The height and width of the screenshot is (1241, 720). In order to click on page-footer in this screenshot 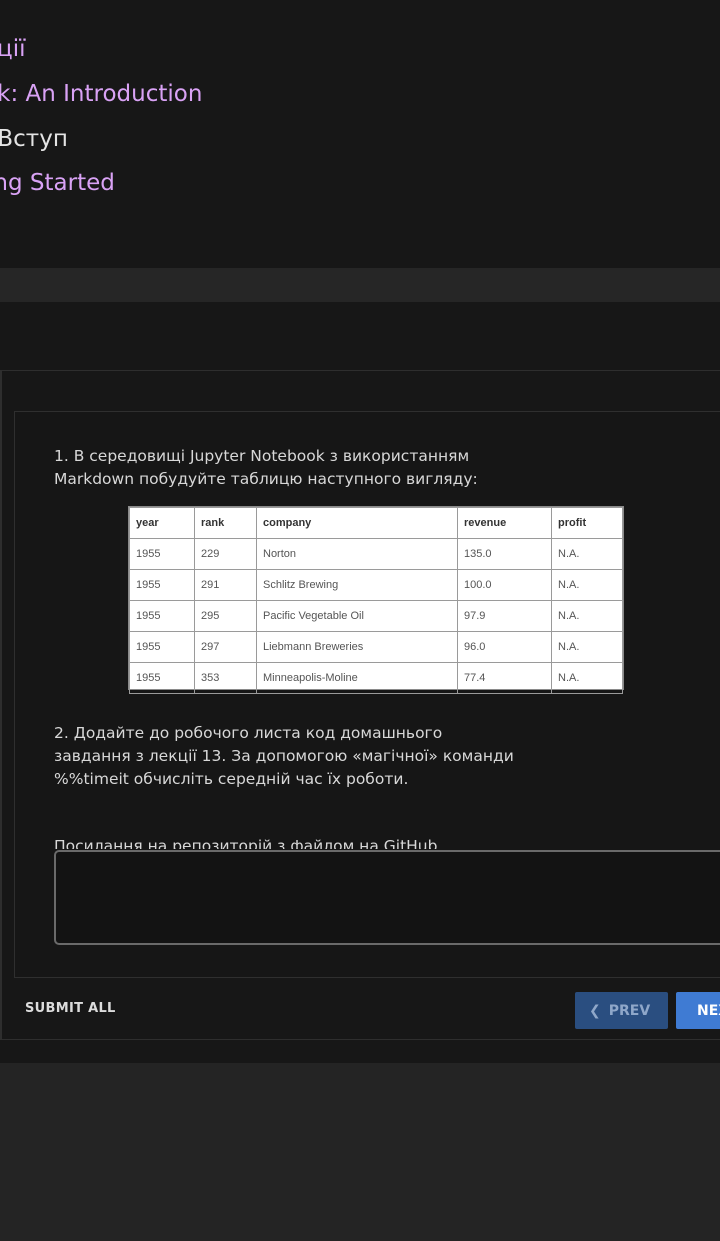, I will do `click(360, 1152)`.